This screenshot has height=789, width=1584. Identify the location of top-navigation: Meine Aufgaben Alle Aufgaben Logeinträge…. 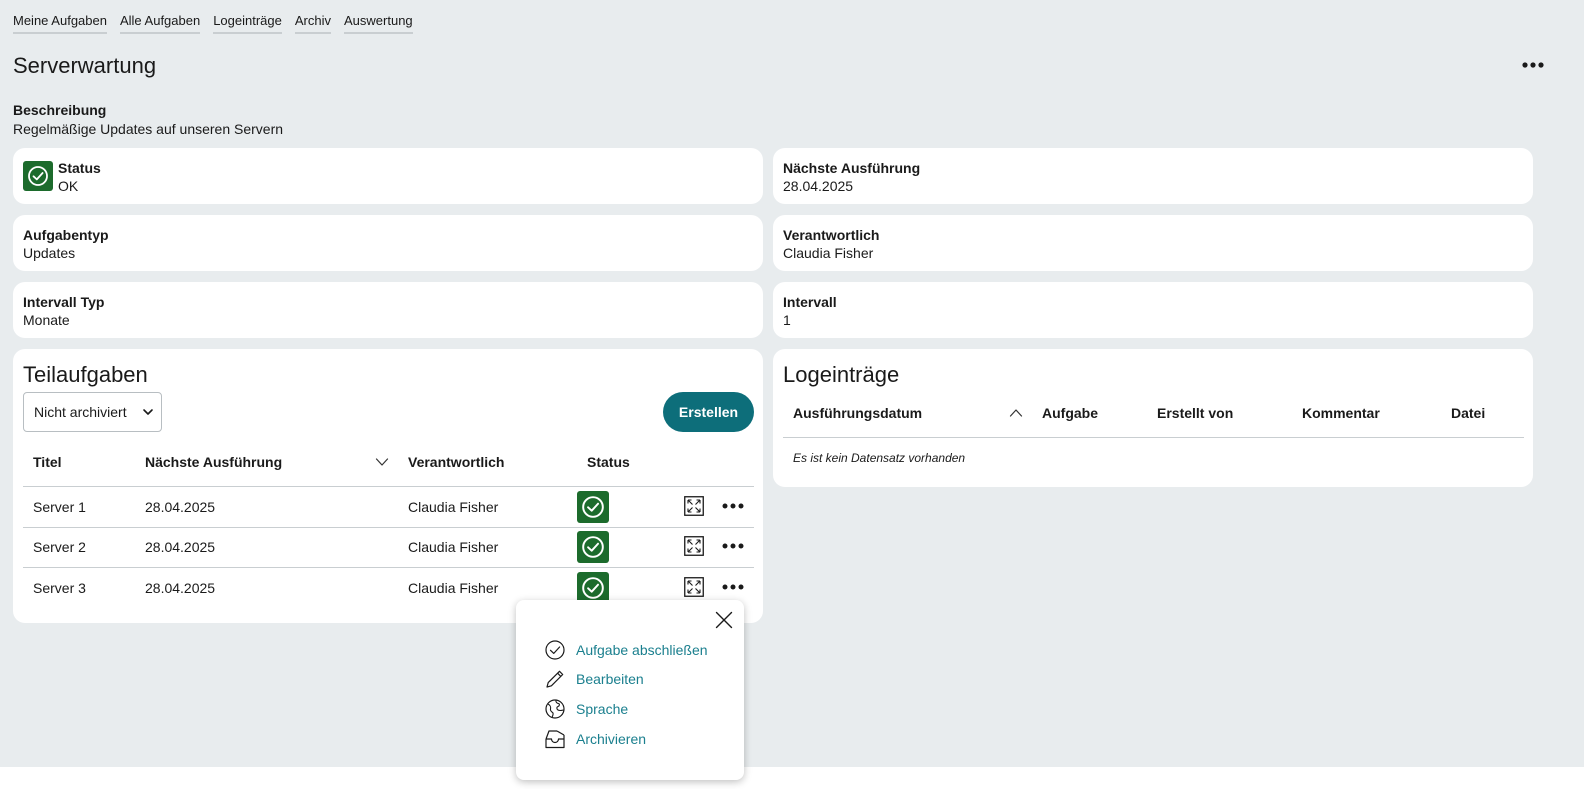
(213, 23).